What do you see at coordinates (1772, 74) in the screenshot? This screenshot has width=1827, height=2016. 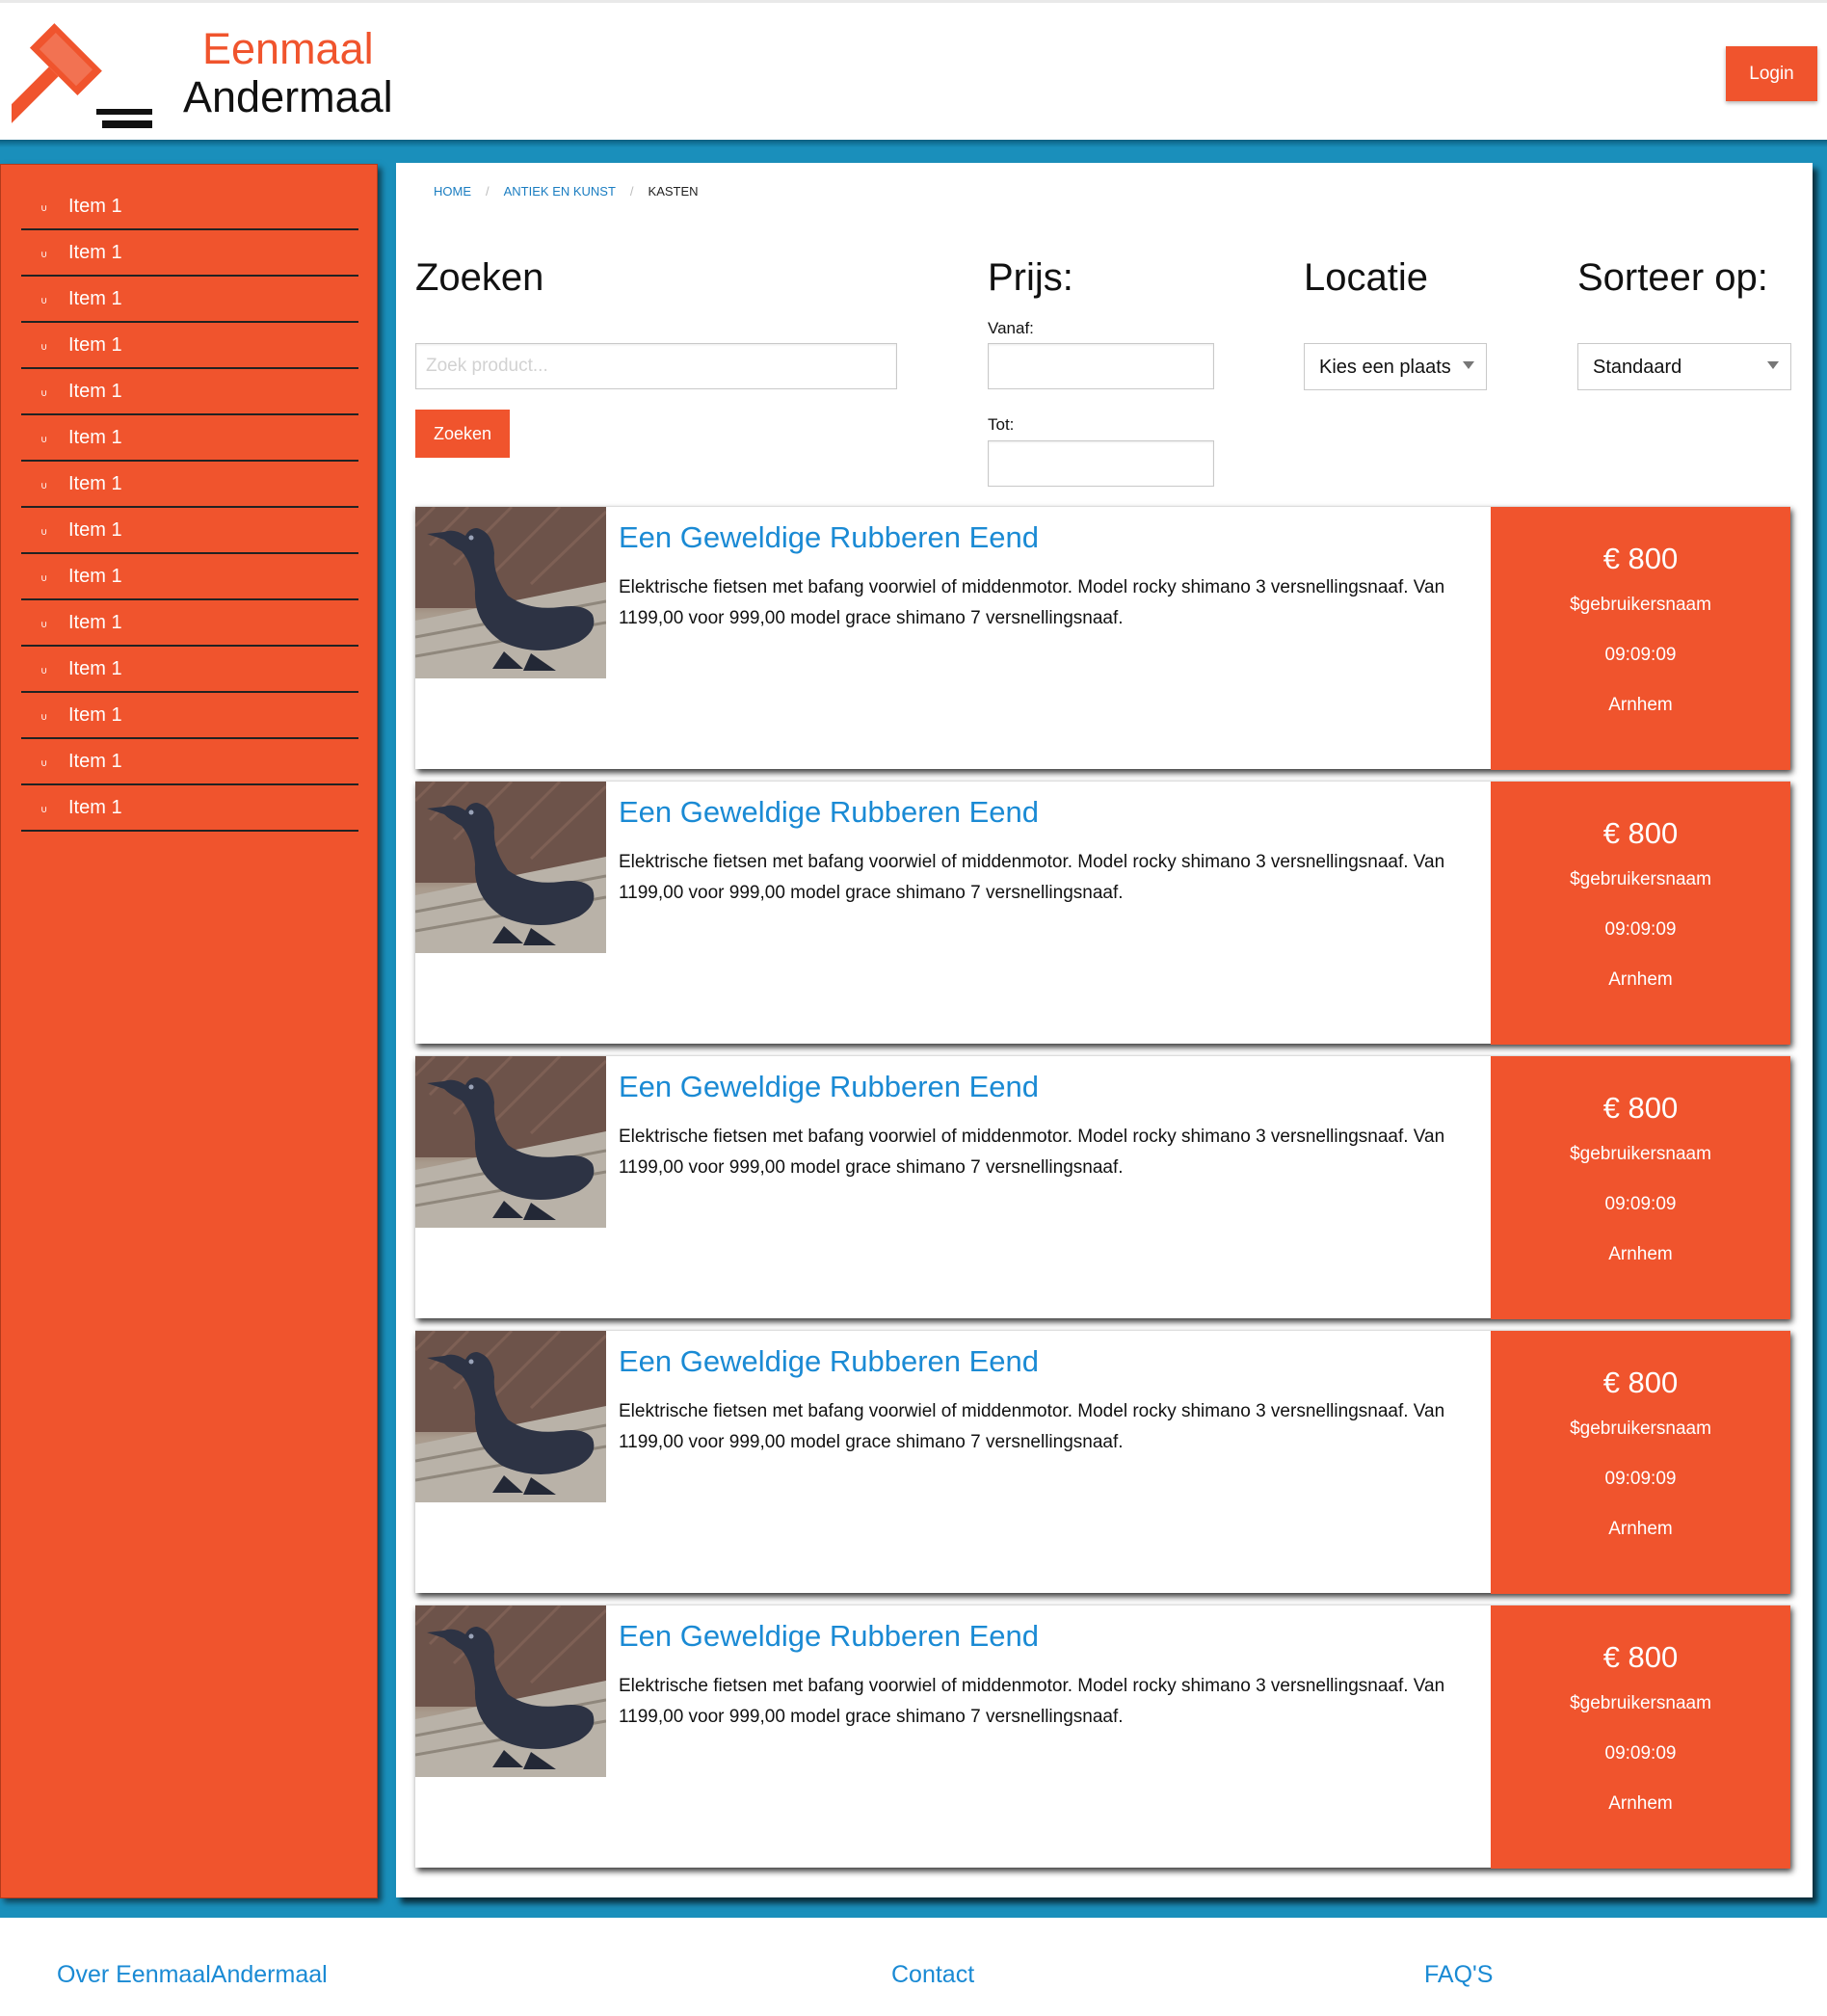 I see `login-button: Login` at bounding box center [1772, 74].